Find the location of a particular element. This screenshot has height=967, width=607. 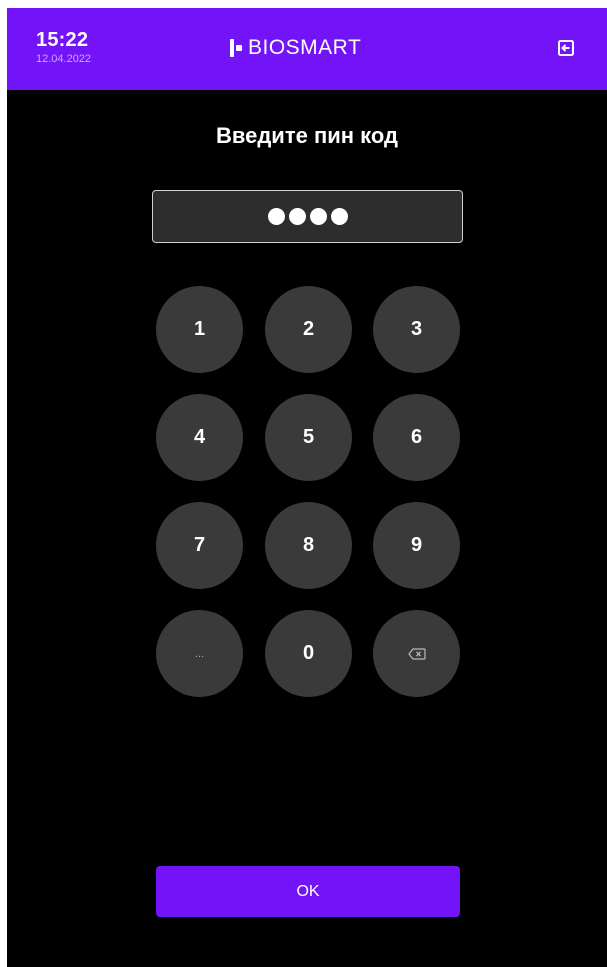

backspace-button is located at coordinates (416, 653).